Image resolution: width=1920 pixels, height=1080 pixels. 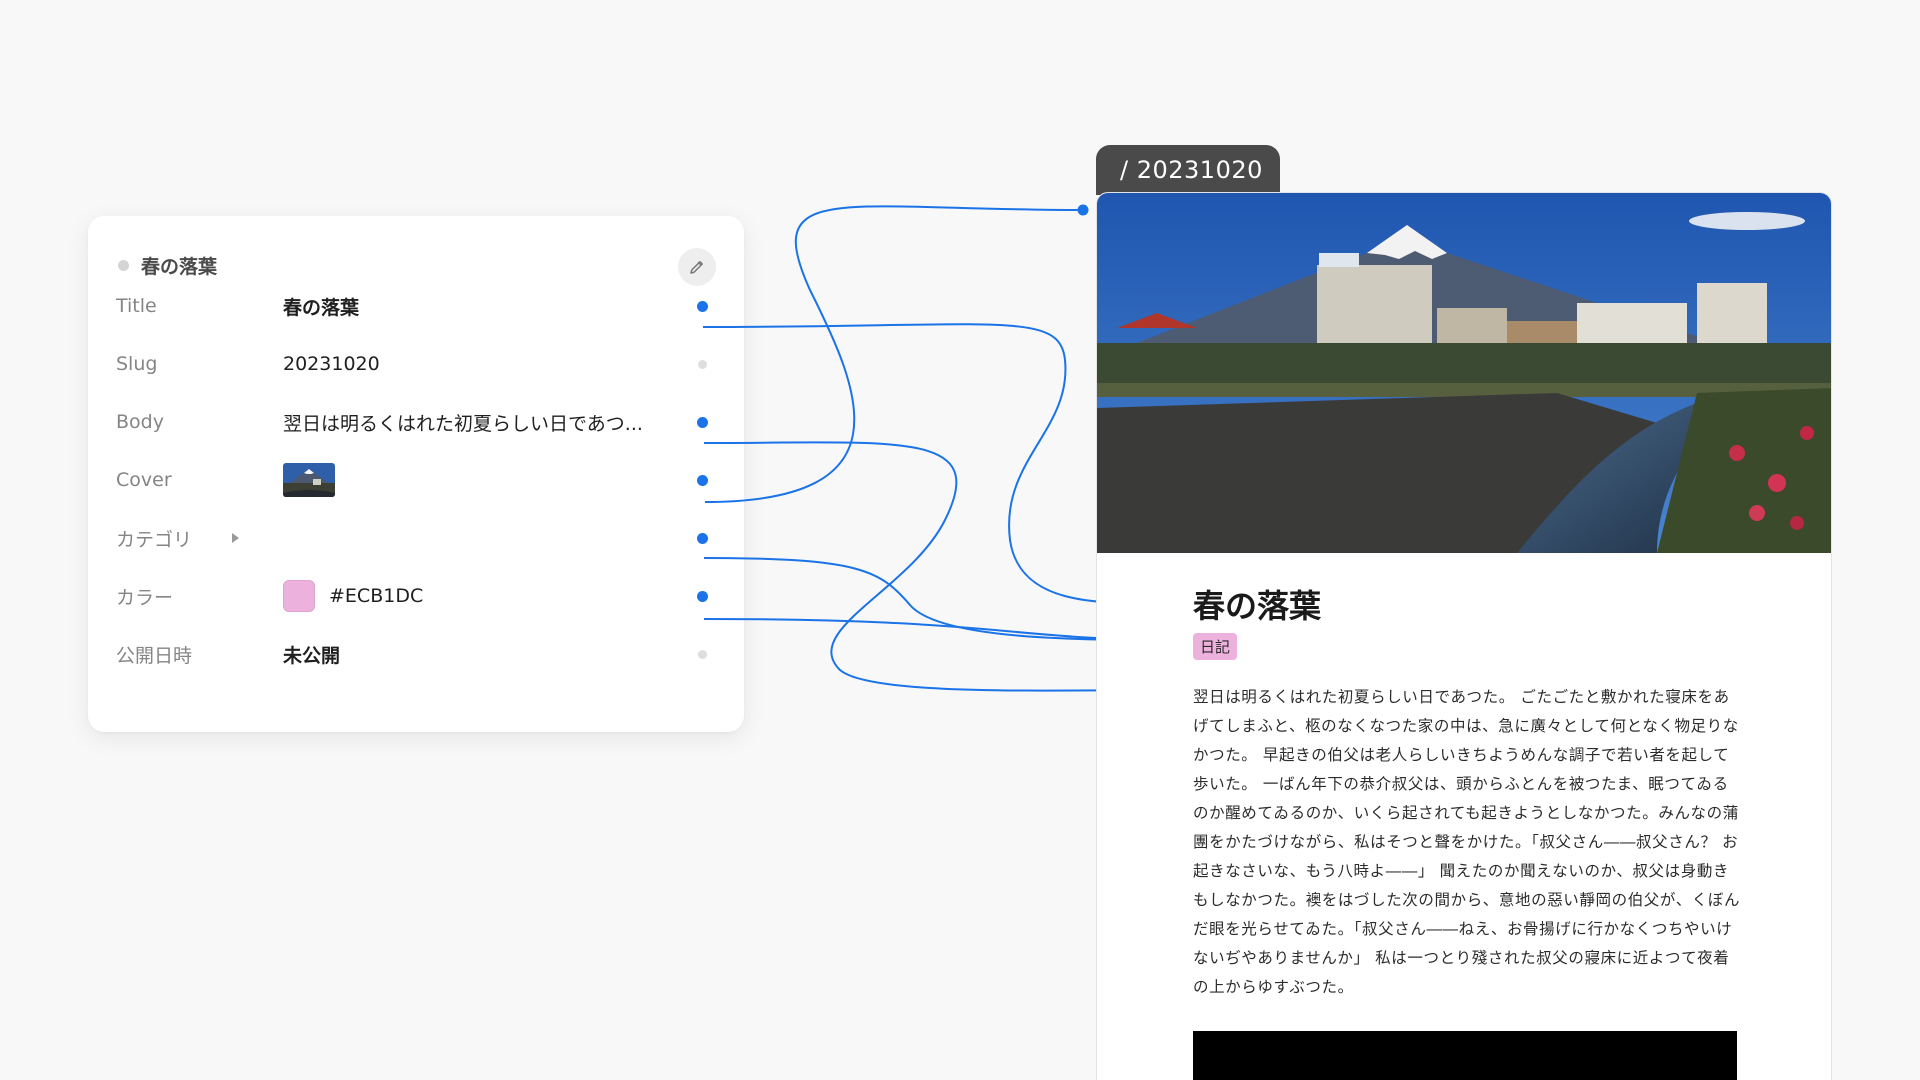 I want to click on caret-right-icon, so click(x=236, y=538).